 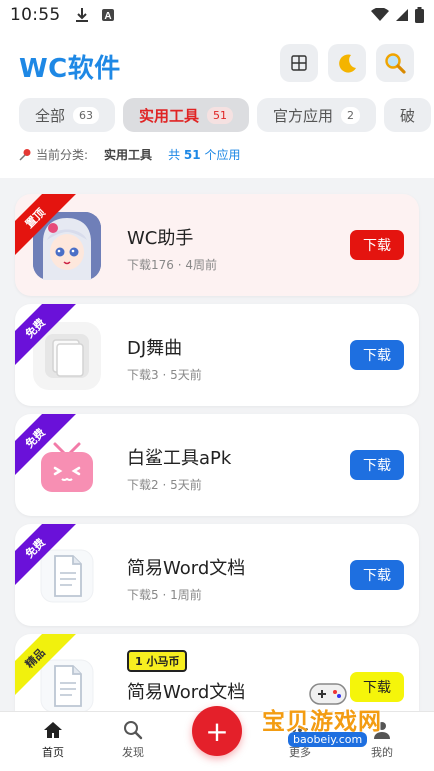 I want to click on grid-icon, so click(x=299, y=63).